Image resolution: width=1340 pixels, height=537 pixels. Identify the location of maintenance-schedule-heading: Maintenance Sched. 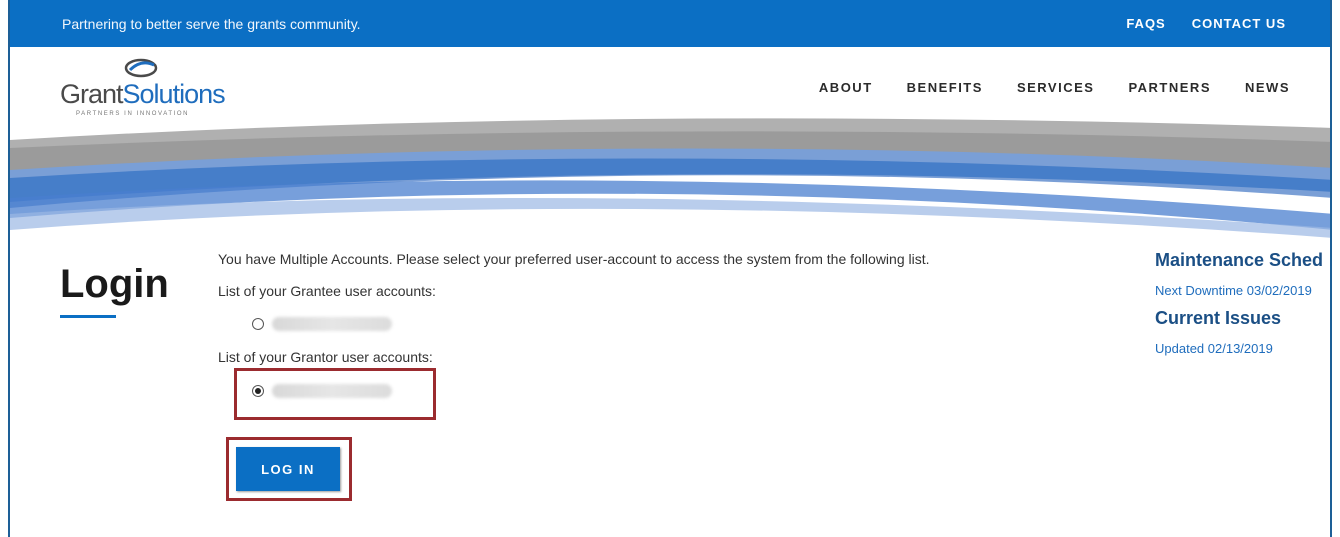
(1239, 260).